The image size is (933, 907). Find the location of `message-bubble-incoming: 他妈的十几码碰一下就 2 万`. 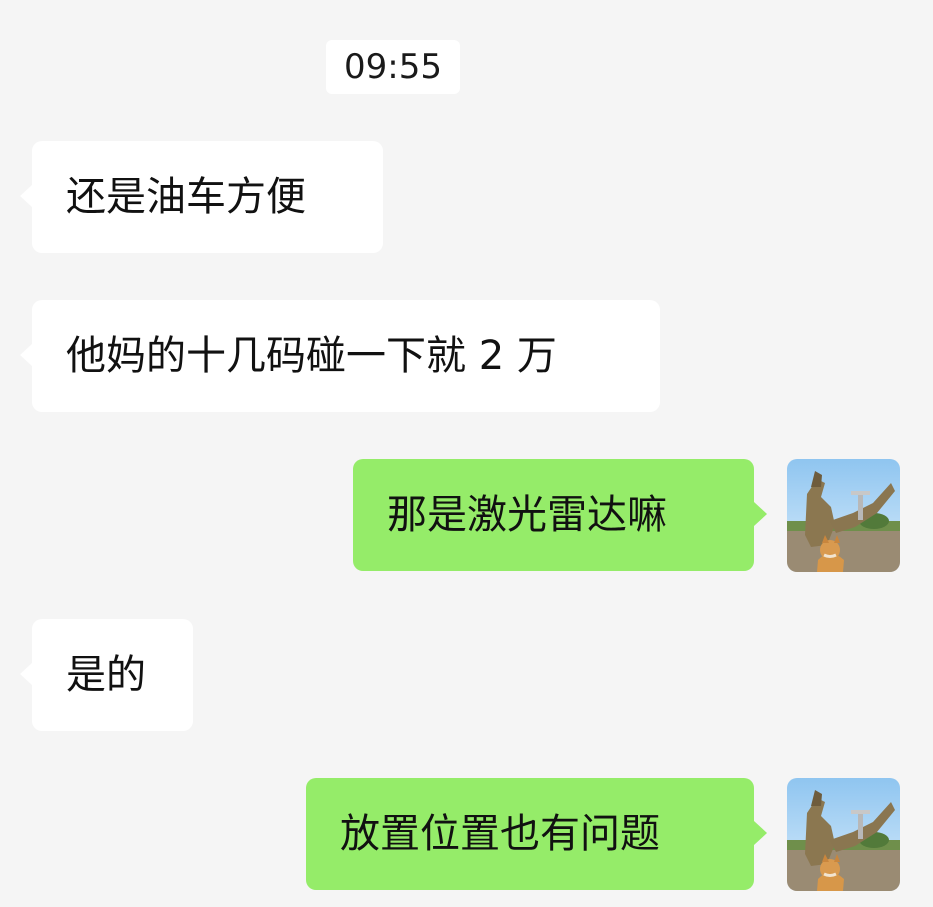

message-bubble-incoming: 他妈的十几码碰一下就 2 万 is located at coordinates (340, 356).